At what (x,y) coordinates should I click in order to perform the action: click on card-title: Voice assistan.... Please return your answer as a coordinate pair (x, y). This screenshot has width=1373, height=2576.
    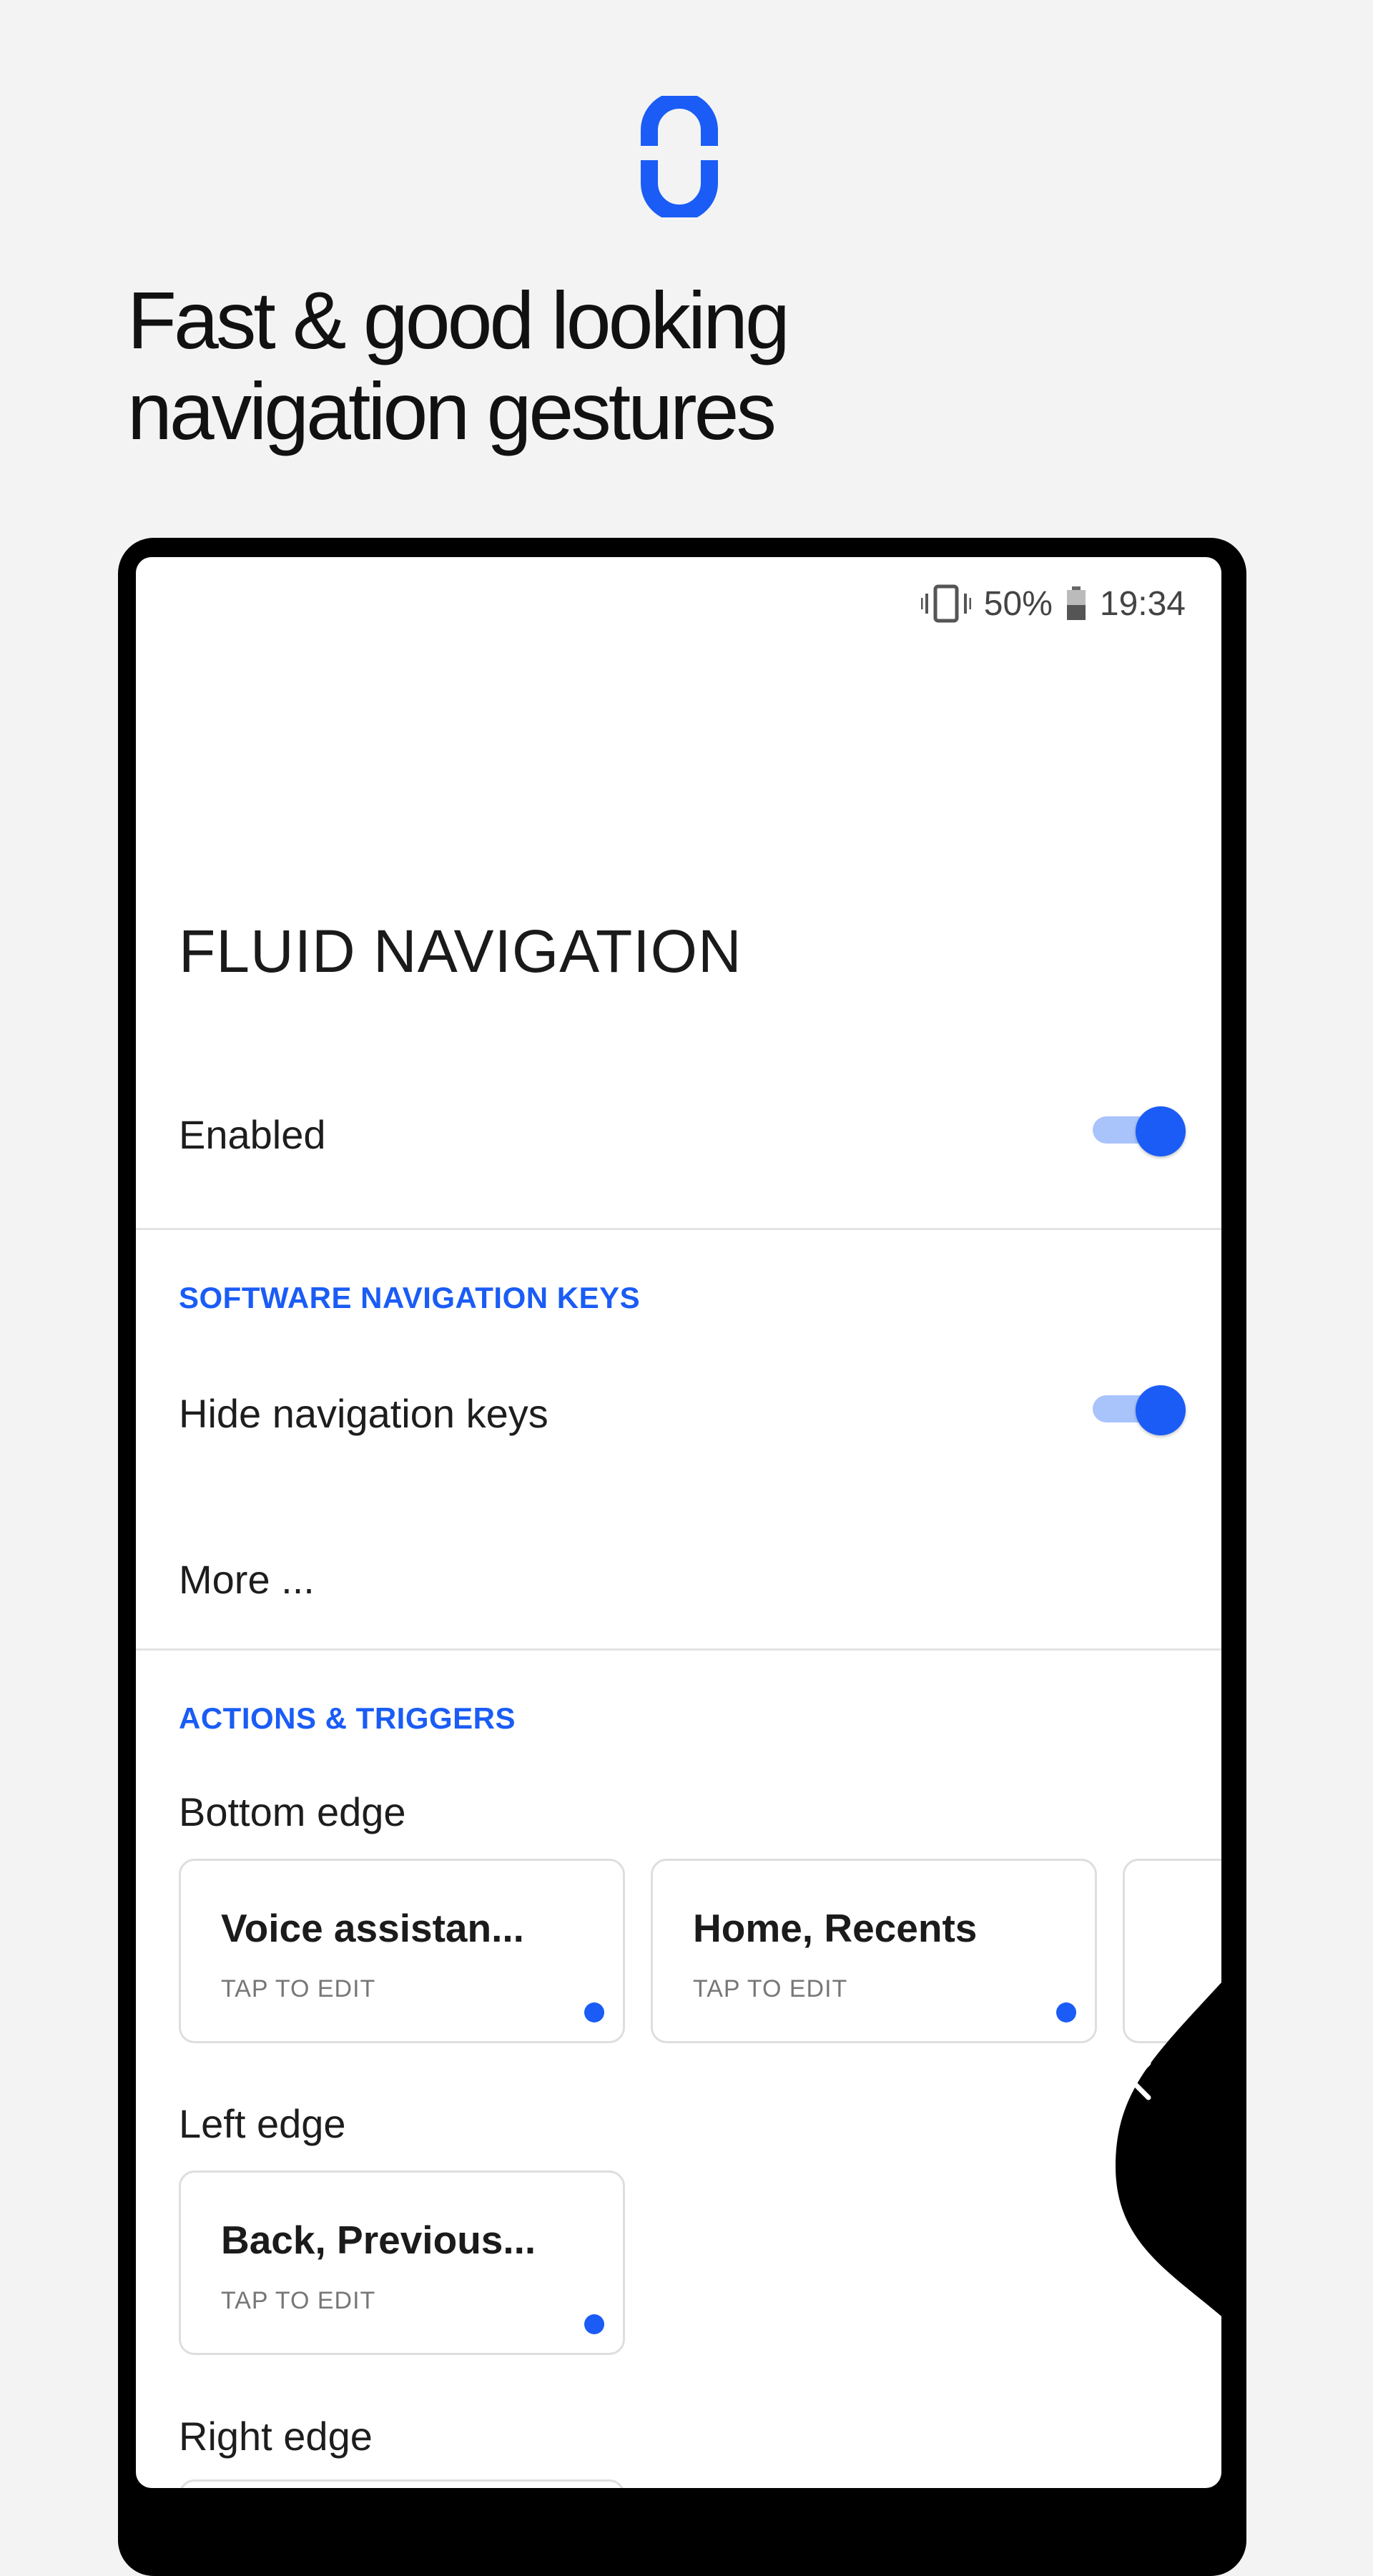
    Looking at the image, I should click on (372, 1928).